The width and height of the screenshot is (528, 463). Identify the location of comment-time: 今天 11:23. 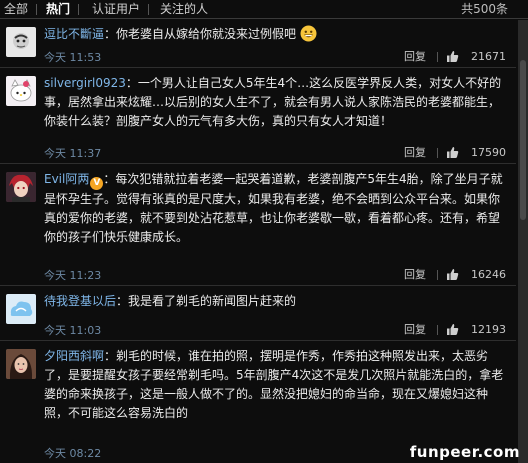
(73, 275).